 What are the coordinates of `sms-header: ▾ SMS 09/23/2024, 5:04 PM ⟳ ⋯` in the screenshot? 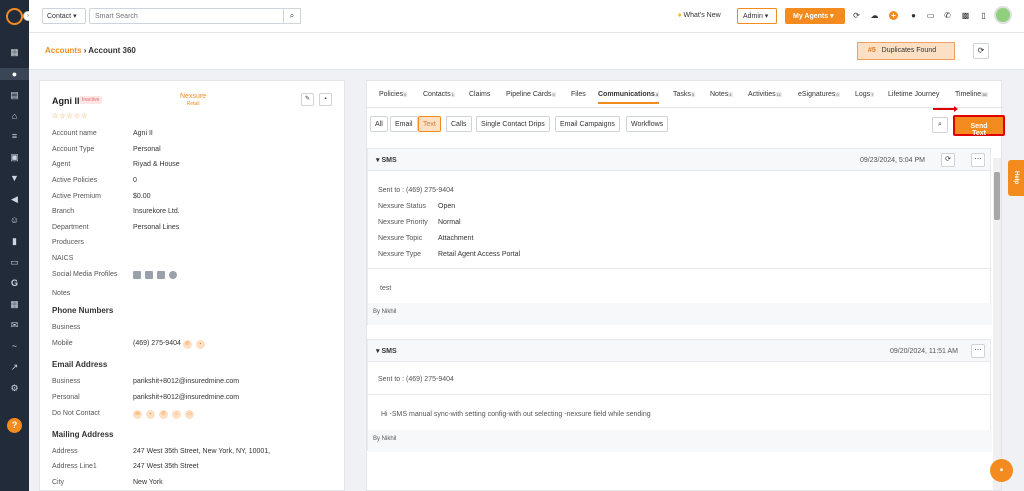 It's located at (679, 160).